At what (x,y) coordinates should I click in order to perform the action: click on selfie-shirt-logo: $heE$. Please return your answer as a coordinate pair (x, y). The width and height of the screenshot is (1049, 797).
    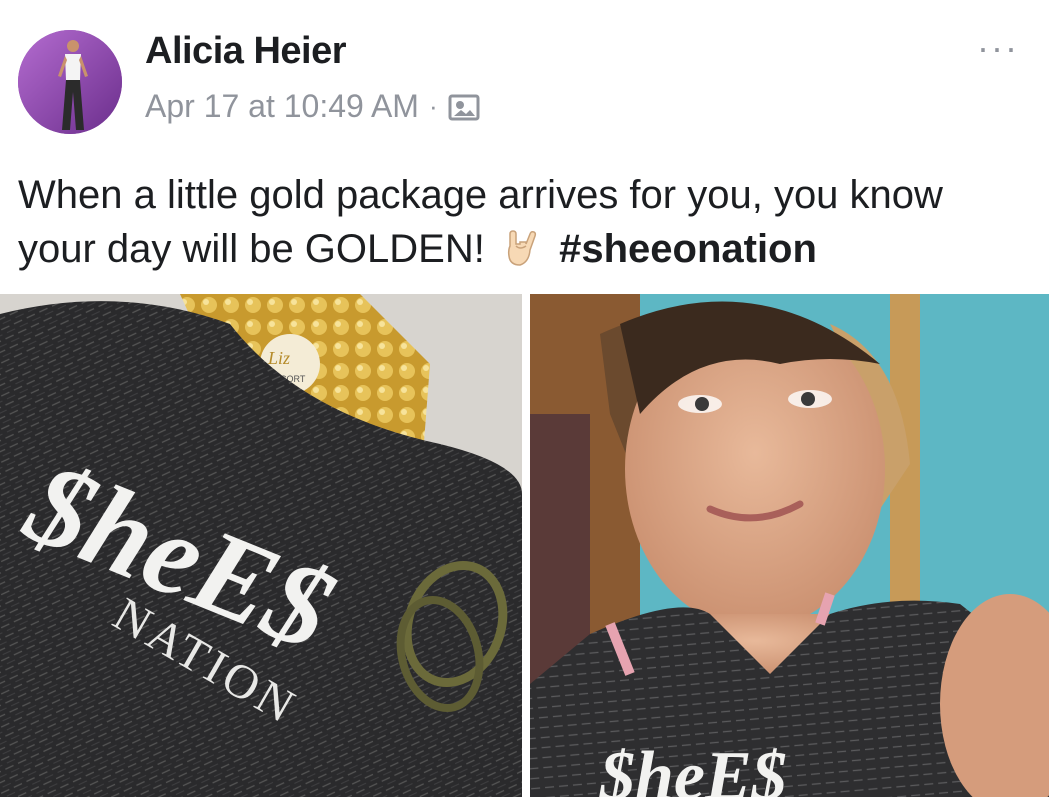
    Looking at the image, I should click on (693, 767).